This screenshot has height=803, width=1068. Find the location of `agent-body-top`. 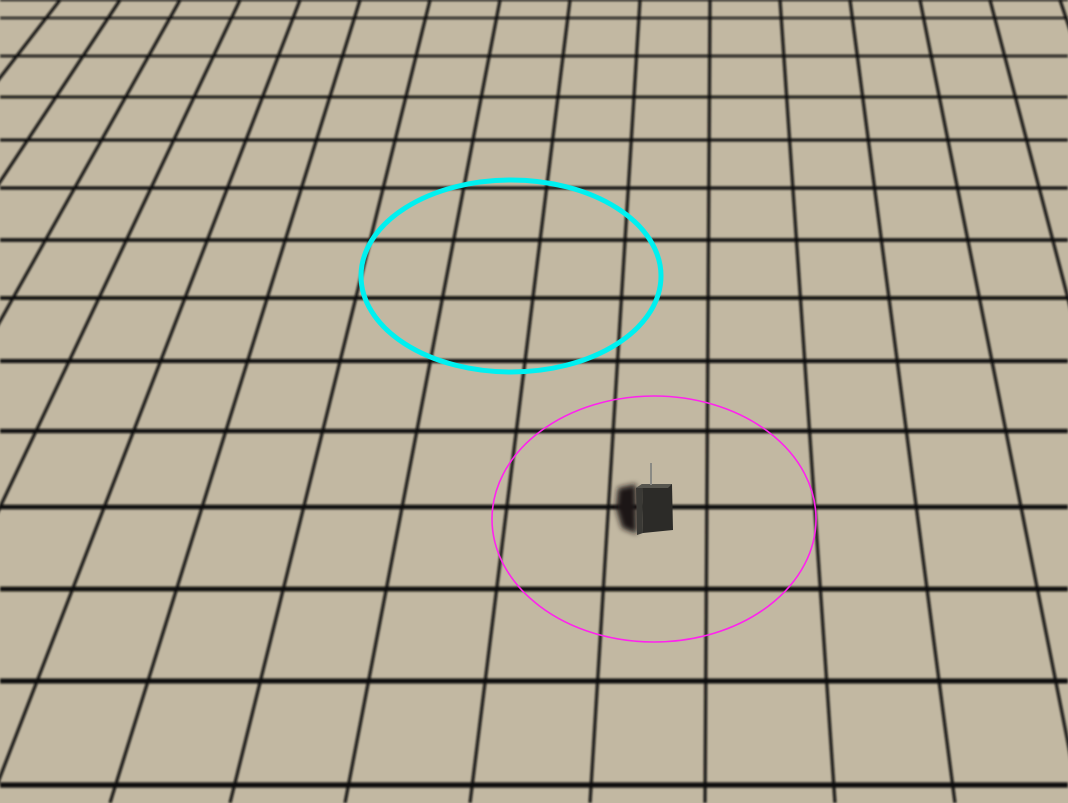

agent-body-top is located at coordinates (654, 486).